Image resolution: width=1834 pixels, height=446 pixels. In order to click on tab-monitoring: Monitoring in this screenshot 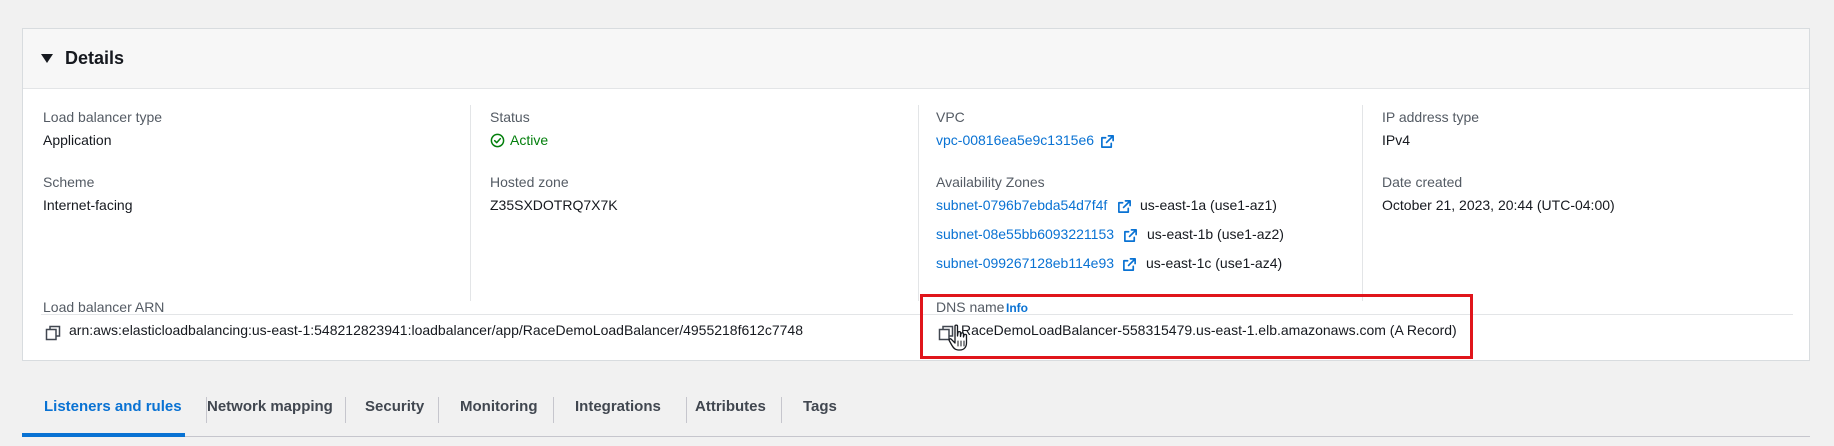, I will do `click(498, 411)`.